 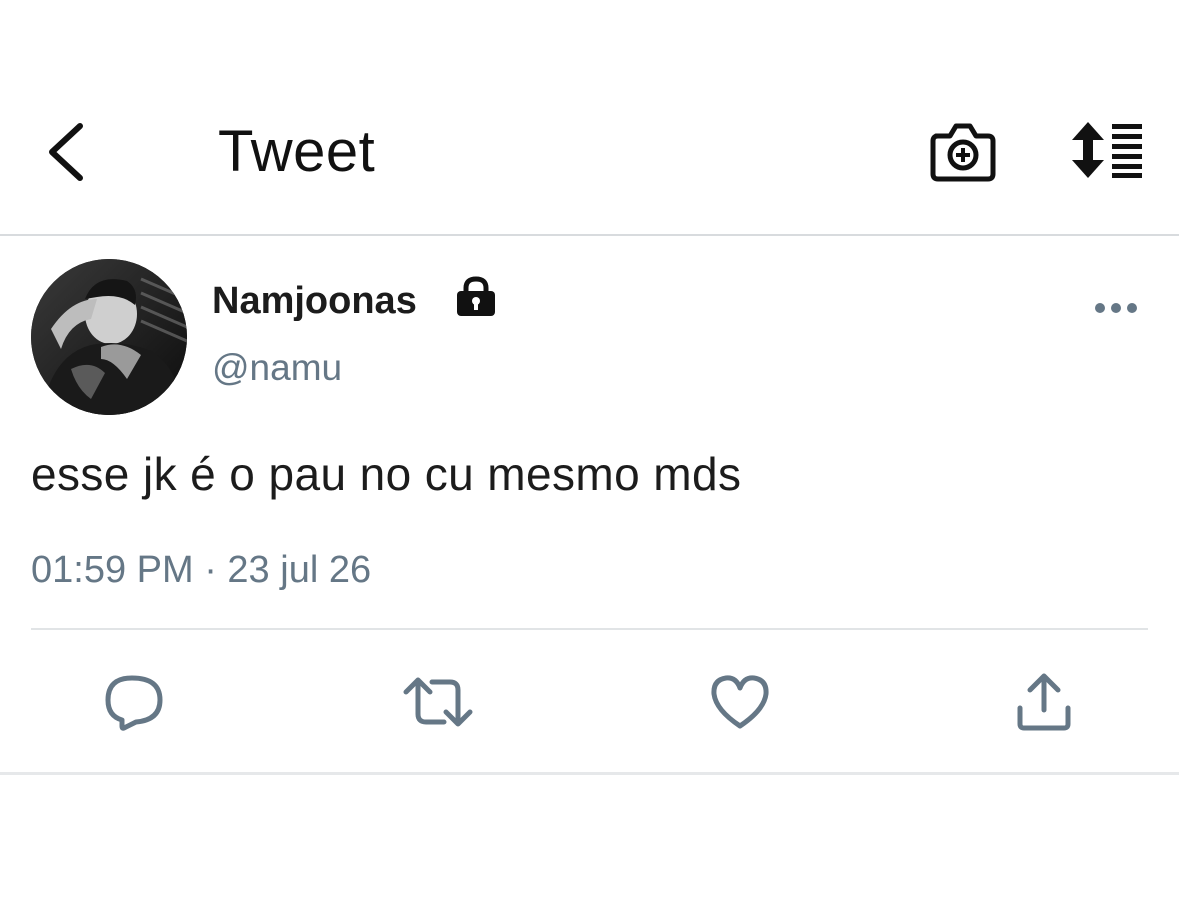 I want to click on camera-button, so click(x=963, y=151).